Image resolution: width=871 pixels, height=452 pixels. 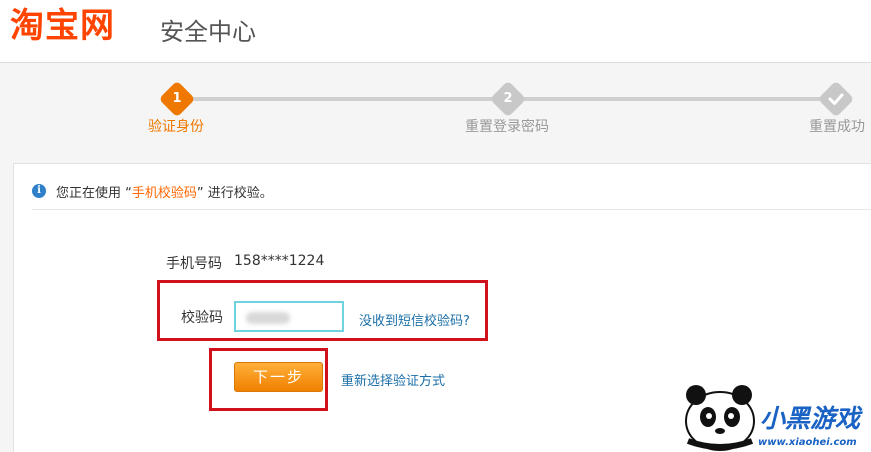 What do you see at coordinates (268, 318) in the screenshot?
I see `code-value-blurred` at bounding box center [268, 318].